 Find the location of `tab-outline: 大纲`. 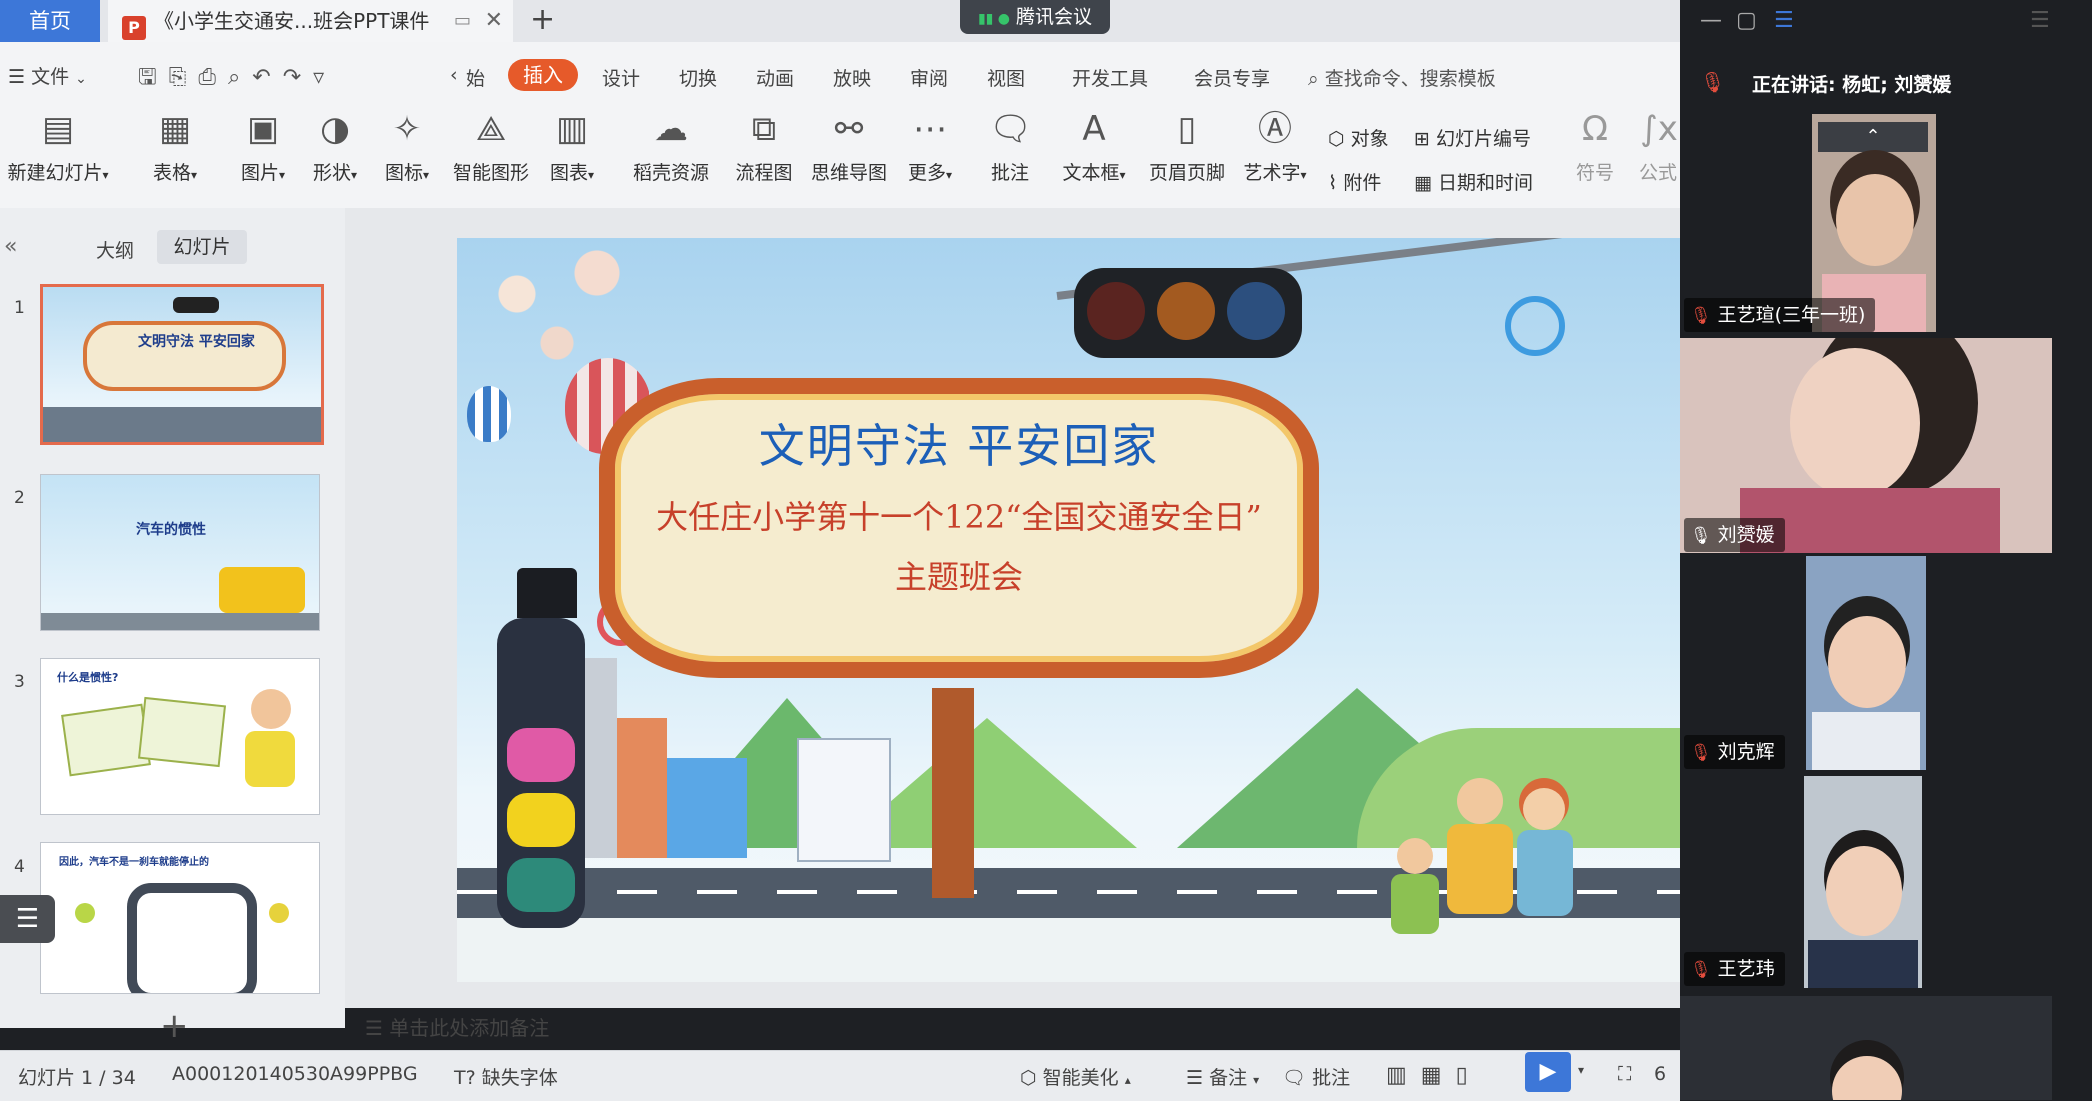

tab-outline: 大纲 is located at coordinates (115, 249).